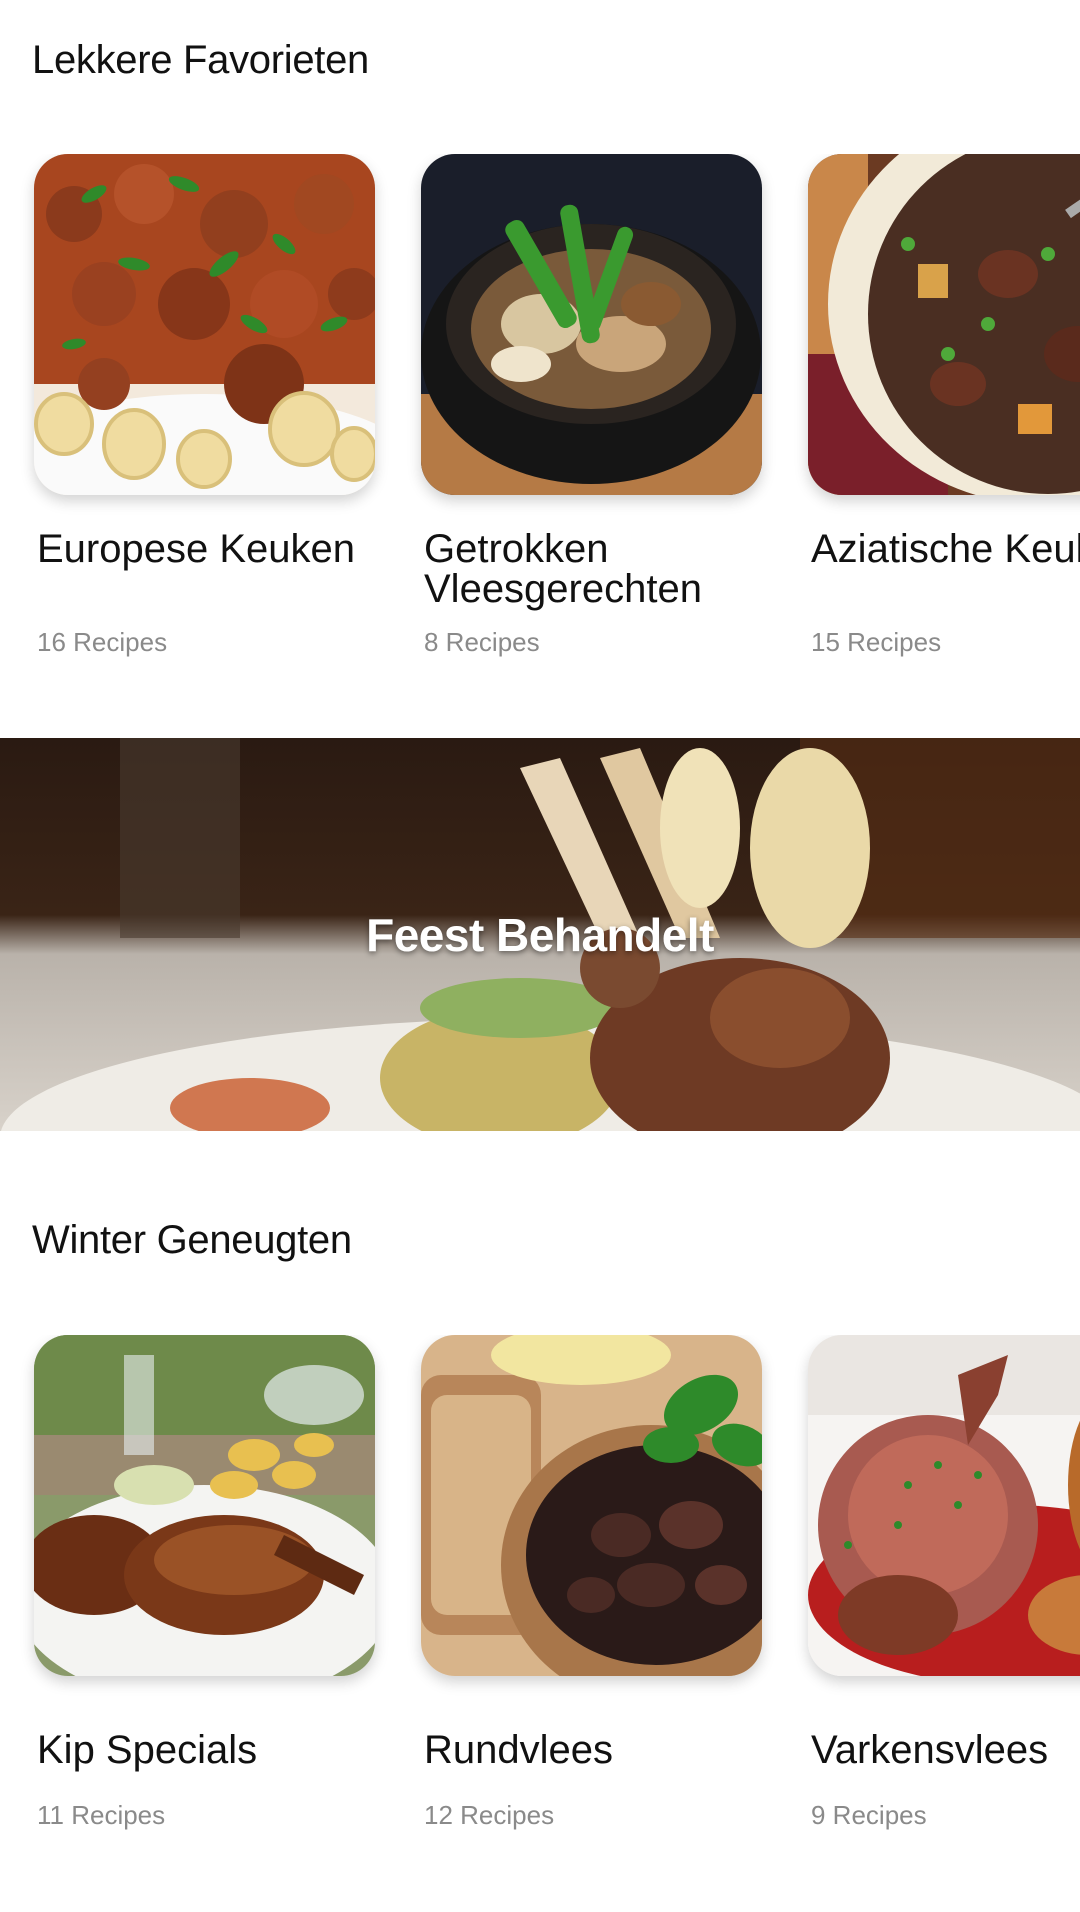 This screenshot has width=1080, height=1912. Describe the element at coordinates (201, 60) in the screenshot. I see `section-title-favorites: Lekkere Favorieten` at that location.